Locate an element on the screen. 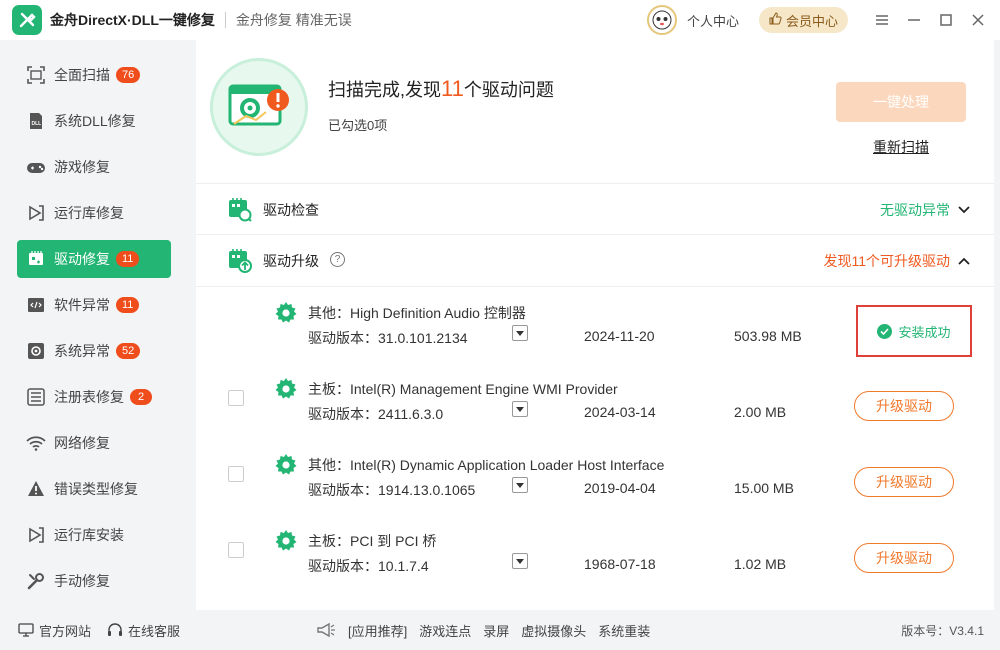  driver-date: 2019-04-04 is located at coordinates (620, 488).